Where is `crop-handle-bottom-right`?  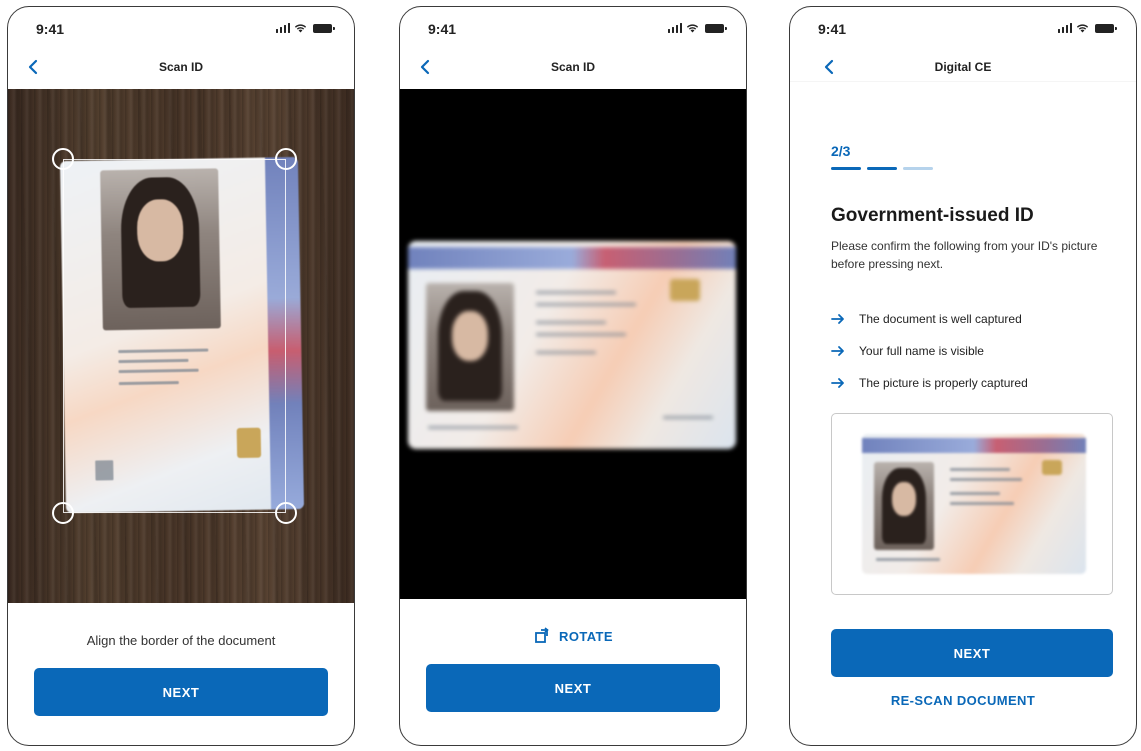
crop-handle-bottom-right is located at coordinates (286, 513).